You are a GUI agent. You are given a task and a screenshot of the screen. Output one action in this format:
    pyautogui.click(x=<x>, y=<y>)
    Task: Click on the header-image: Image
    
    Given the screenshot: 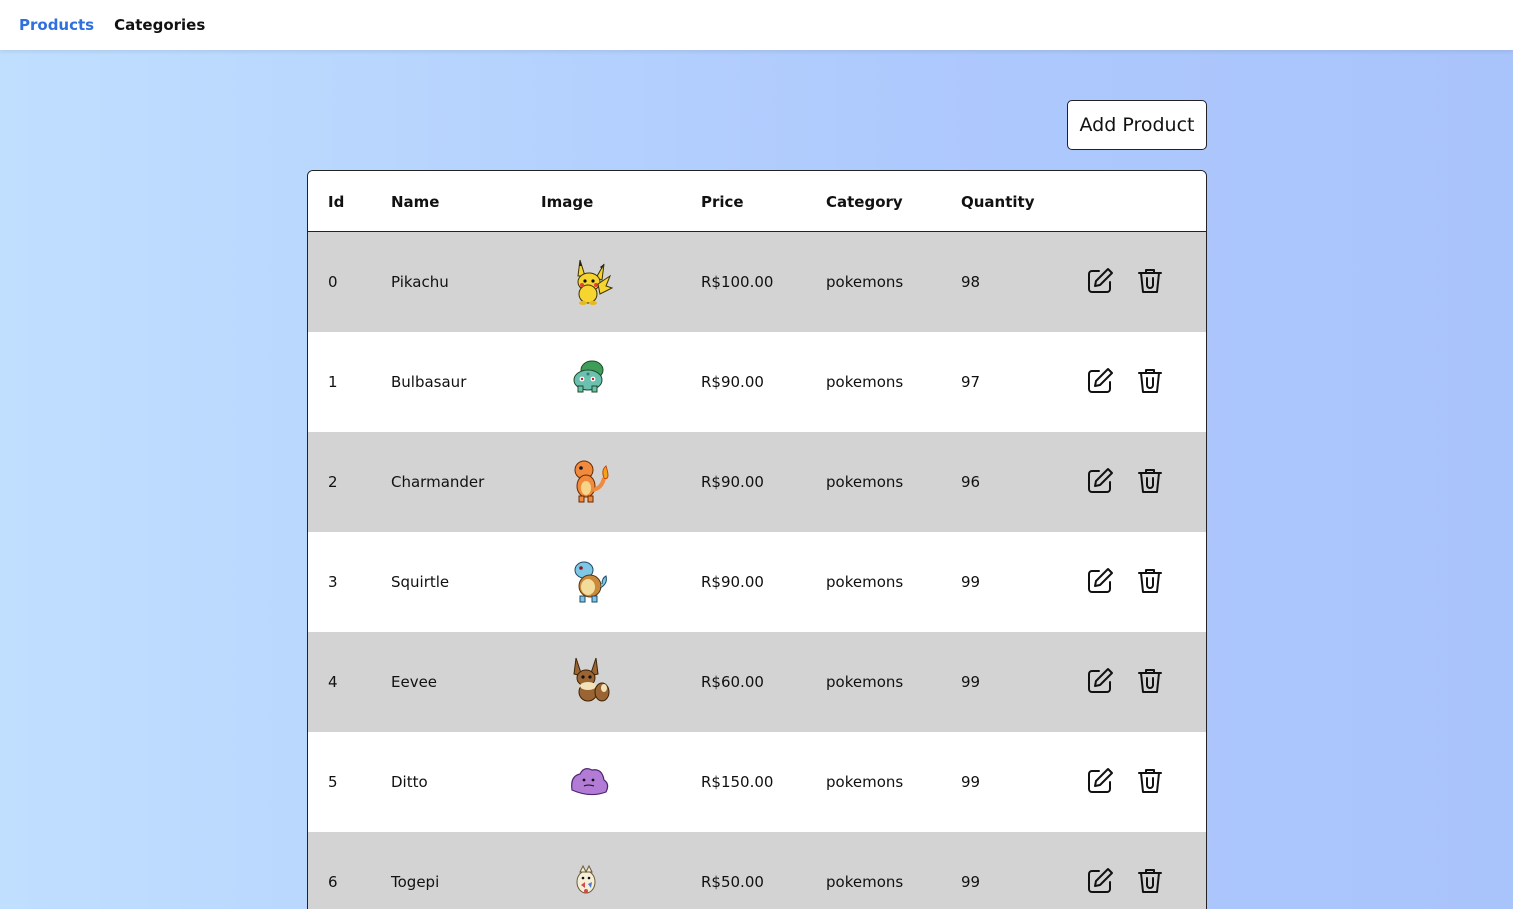 What is the action you would take?
    pyautogui.click(x=567, y=202)
    